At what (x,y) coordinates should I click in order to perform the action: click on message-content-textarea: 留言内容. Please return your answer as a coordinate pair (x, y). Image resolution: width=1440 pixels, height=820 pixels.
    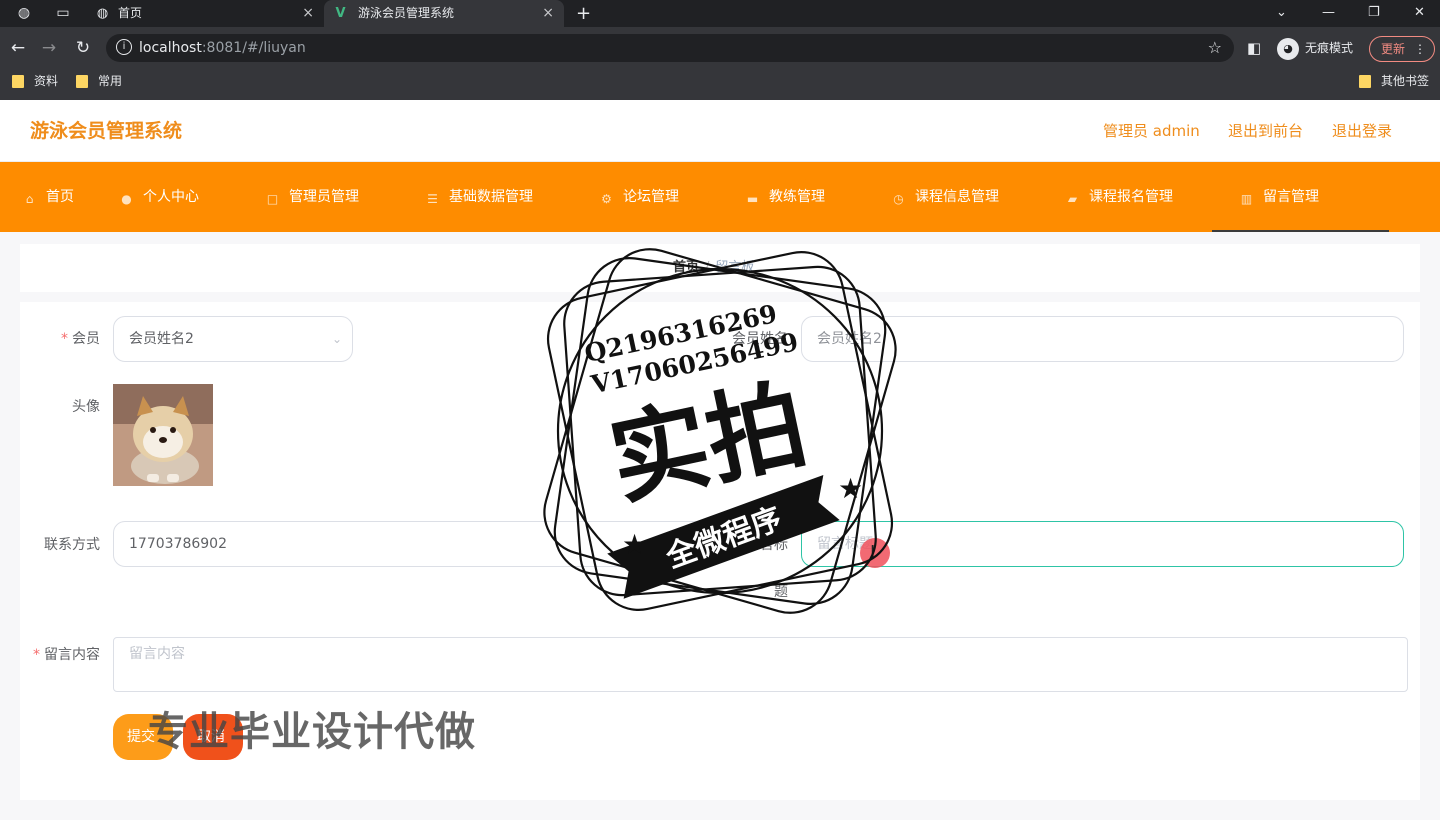
    Looking at the image, I should click on (760, 664).